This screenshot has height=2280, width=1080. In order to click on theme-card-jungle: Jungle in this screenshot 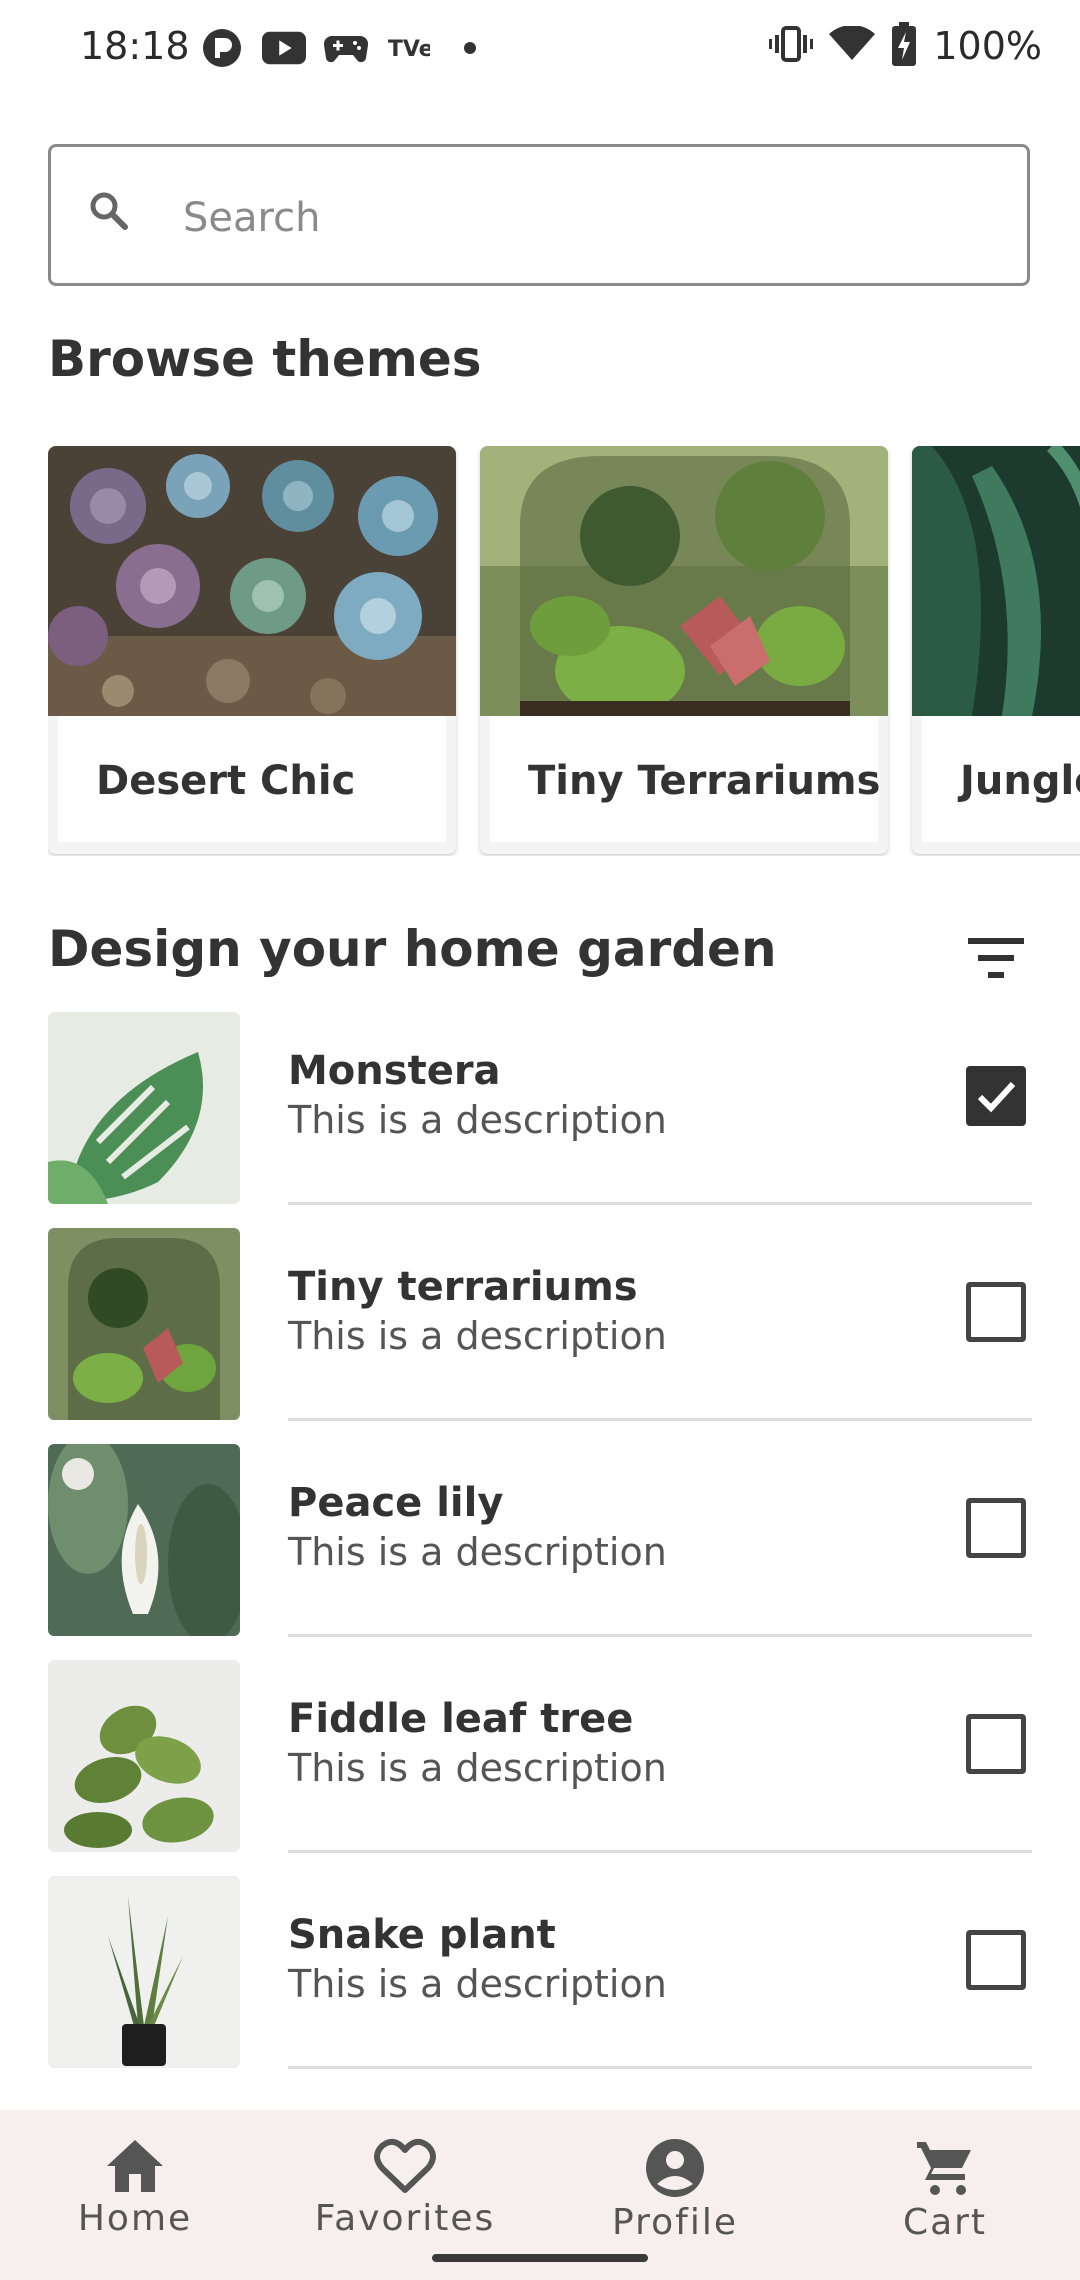, I will do `click(996, 650)`.